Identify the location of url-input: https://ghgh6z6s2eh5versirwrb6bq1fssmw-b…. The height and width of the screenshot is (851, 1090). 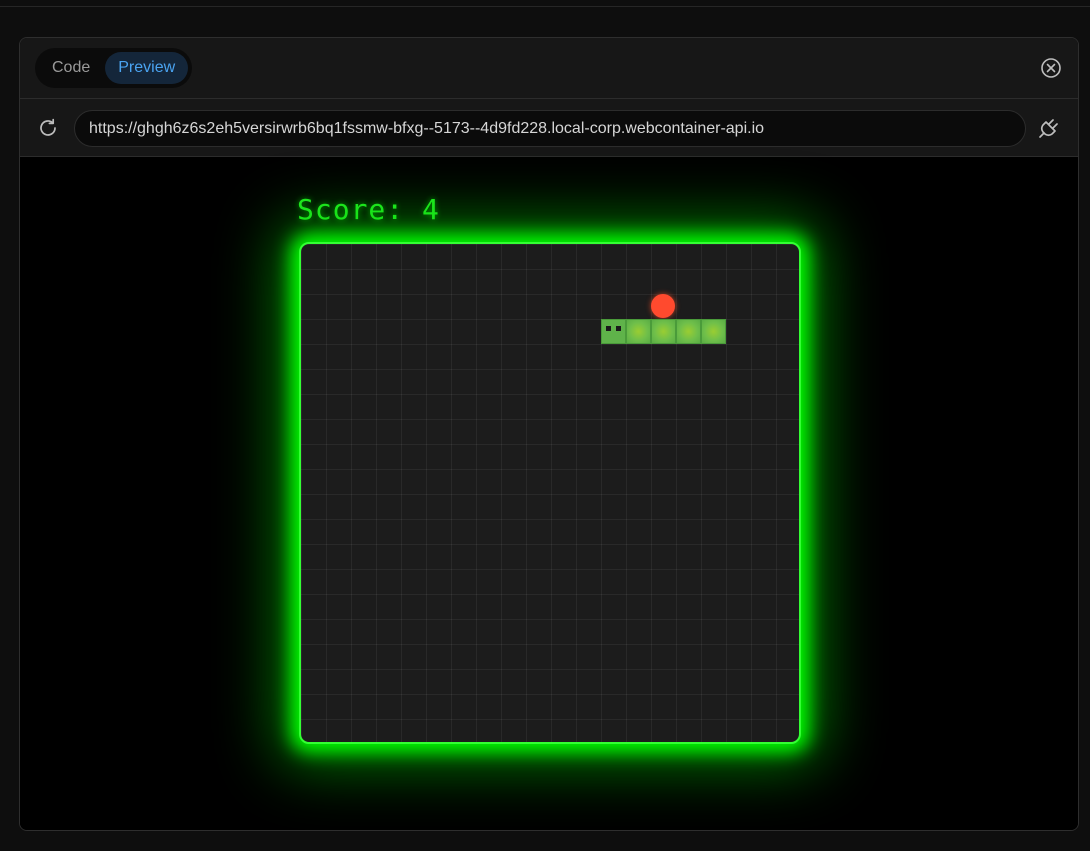
(550, 128).